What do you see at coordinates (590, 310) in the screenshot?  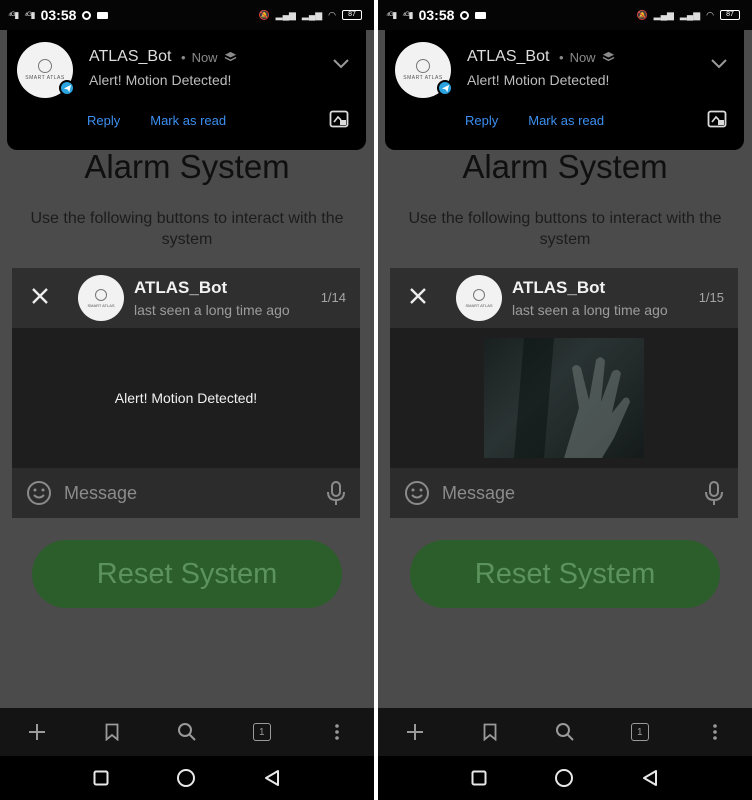 I see `chat-status: last seen a long time ago` at bounding box center [590, 310].